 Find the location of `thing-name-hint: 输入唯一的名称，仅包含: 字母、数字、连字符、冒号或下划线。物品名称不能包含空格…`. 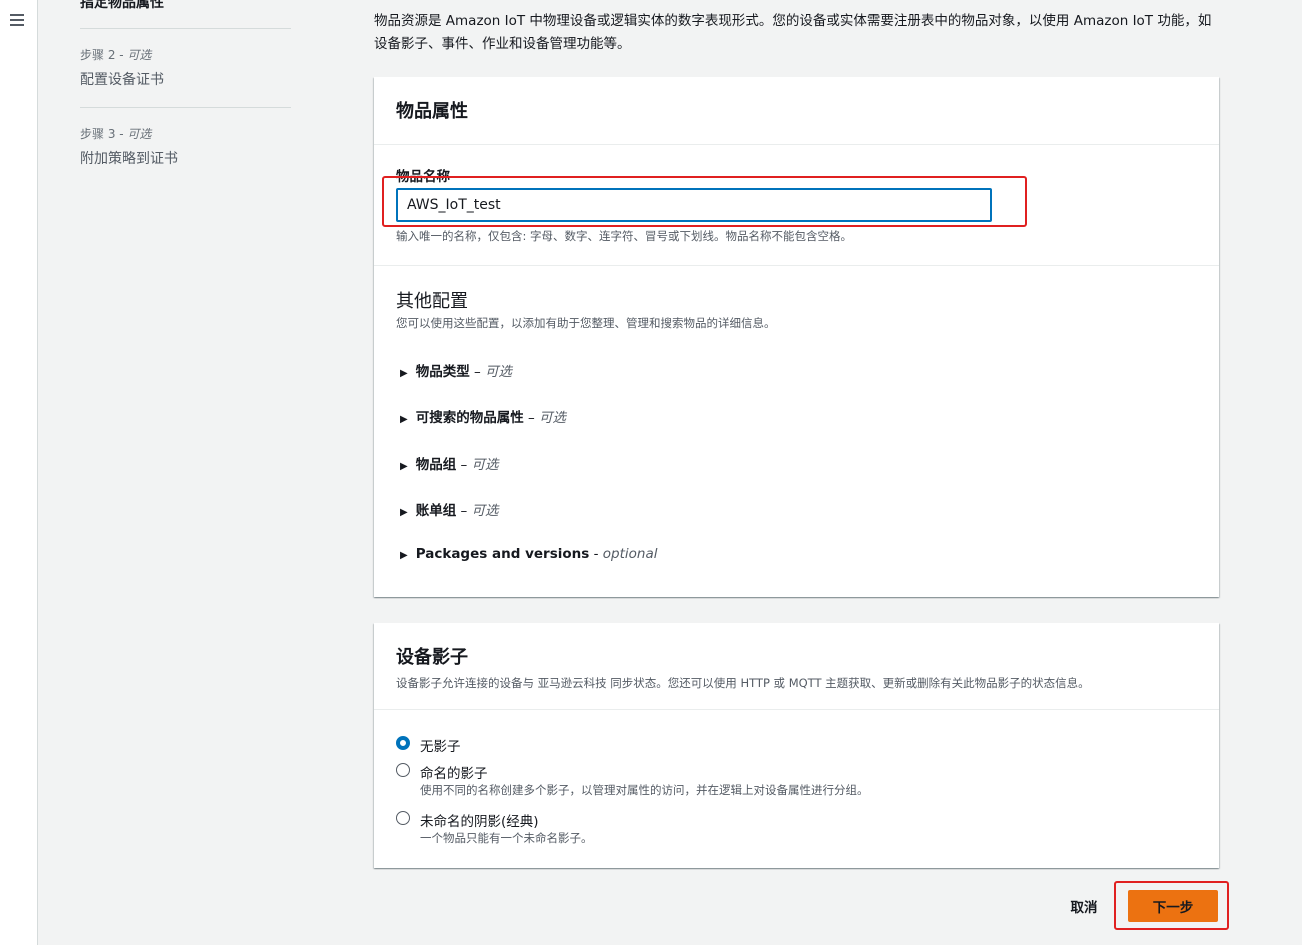

thing-name-hint: 输入唯一的名称，仅包含: 字母、数字、连字符、冒号或下划线。物品名称不能包含空格… is located at coordinates (624, 236).